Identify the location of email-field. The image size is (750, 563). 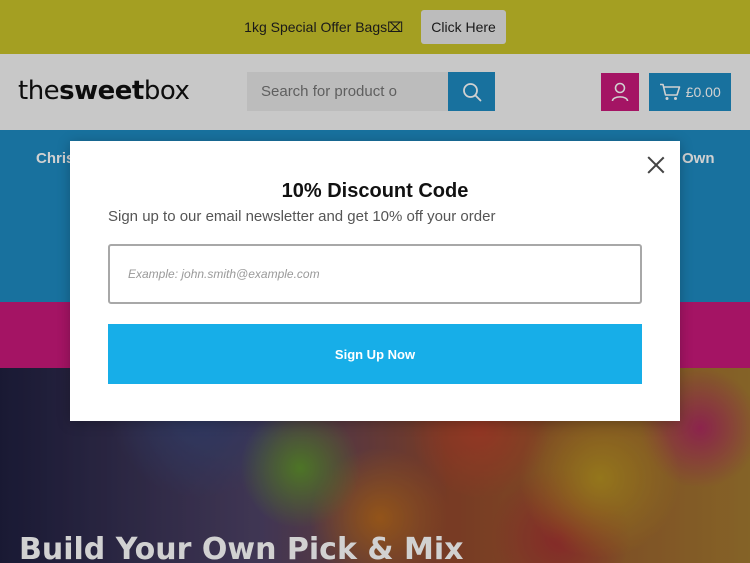
(375, 274).